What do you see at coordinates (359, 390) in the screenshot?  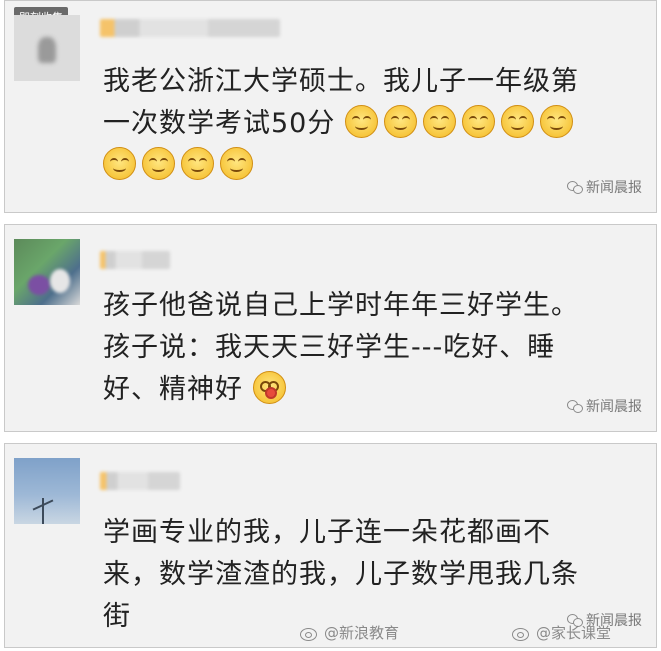 I see `post-line: 好、精神好` at bounding box center [359, 390].